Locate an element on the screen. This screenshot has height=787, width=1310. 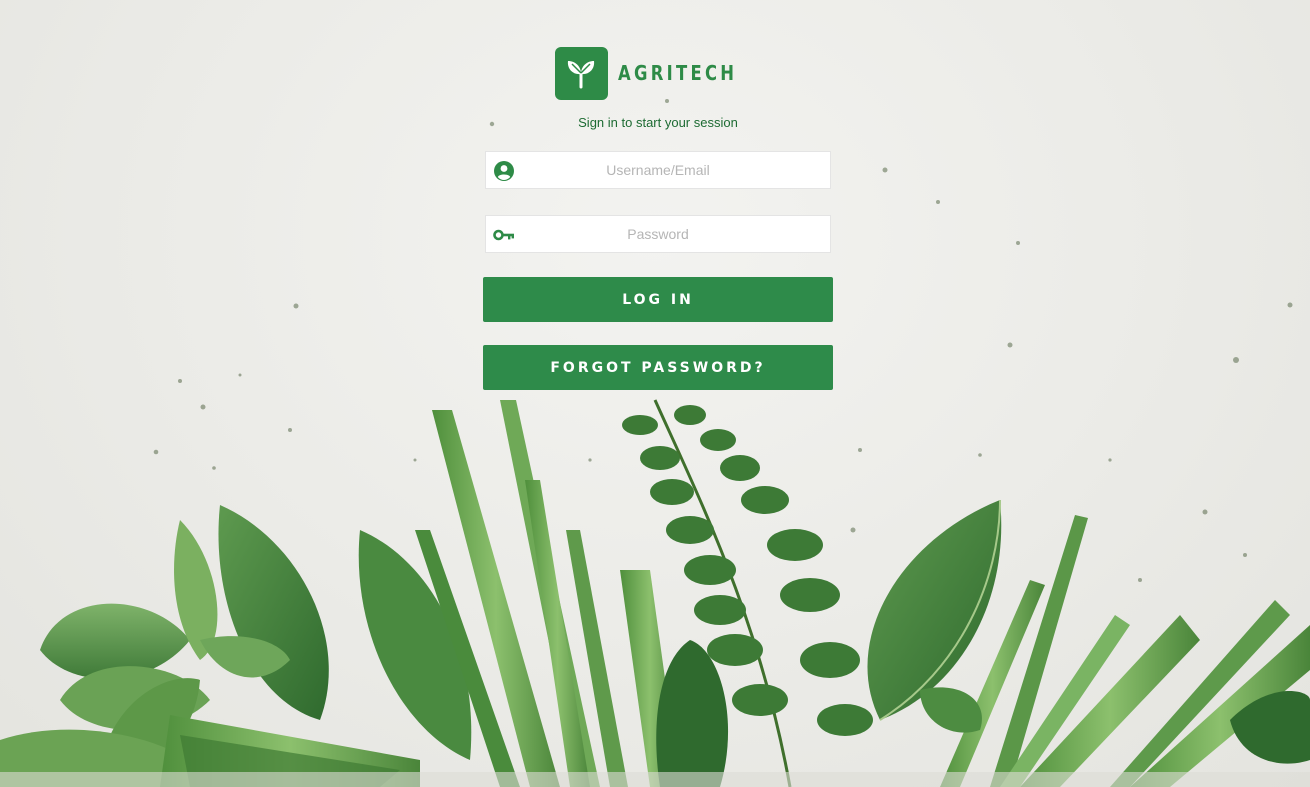
signin-subtitle: Sign in to start your session is located at coordinates (658, 122).